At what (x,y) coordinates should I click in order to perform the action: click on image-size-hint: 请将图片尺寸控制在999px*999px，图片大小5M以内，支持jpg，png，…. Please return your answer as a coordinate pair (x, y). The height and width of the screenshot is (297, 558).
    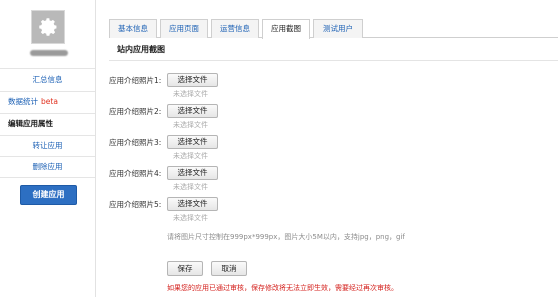
    Looking at the image, I should click on (286, 237).